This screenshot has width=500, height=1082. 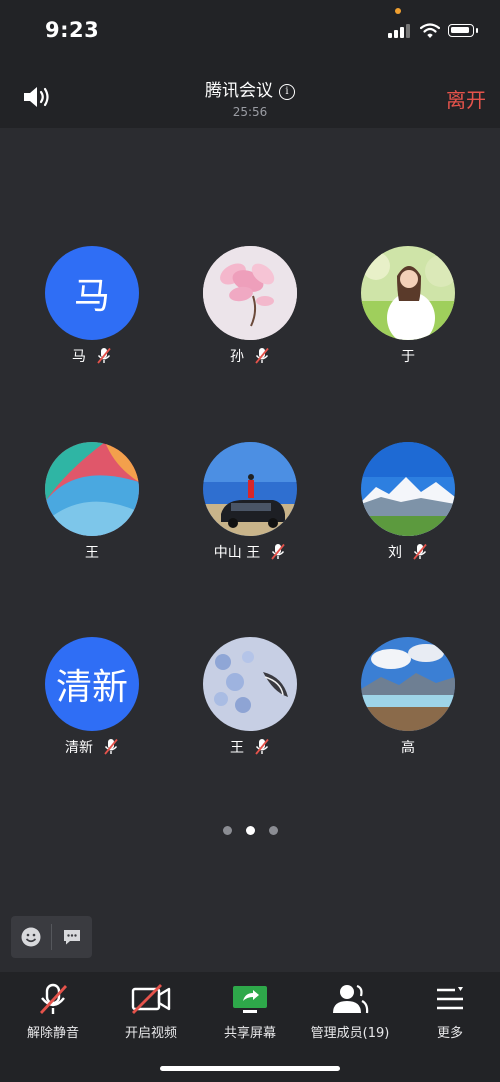 I want to click on participant-tile: 于, so click(x=408, y=306).